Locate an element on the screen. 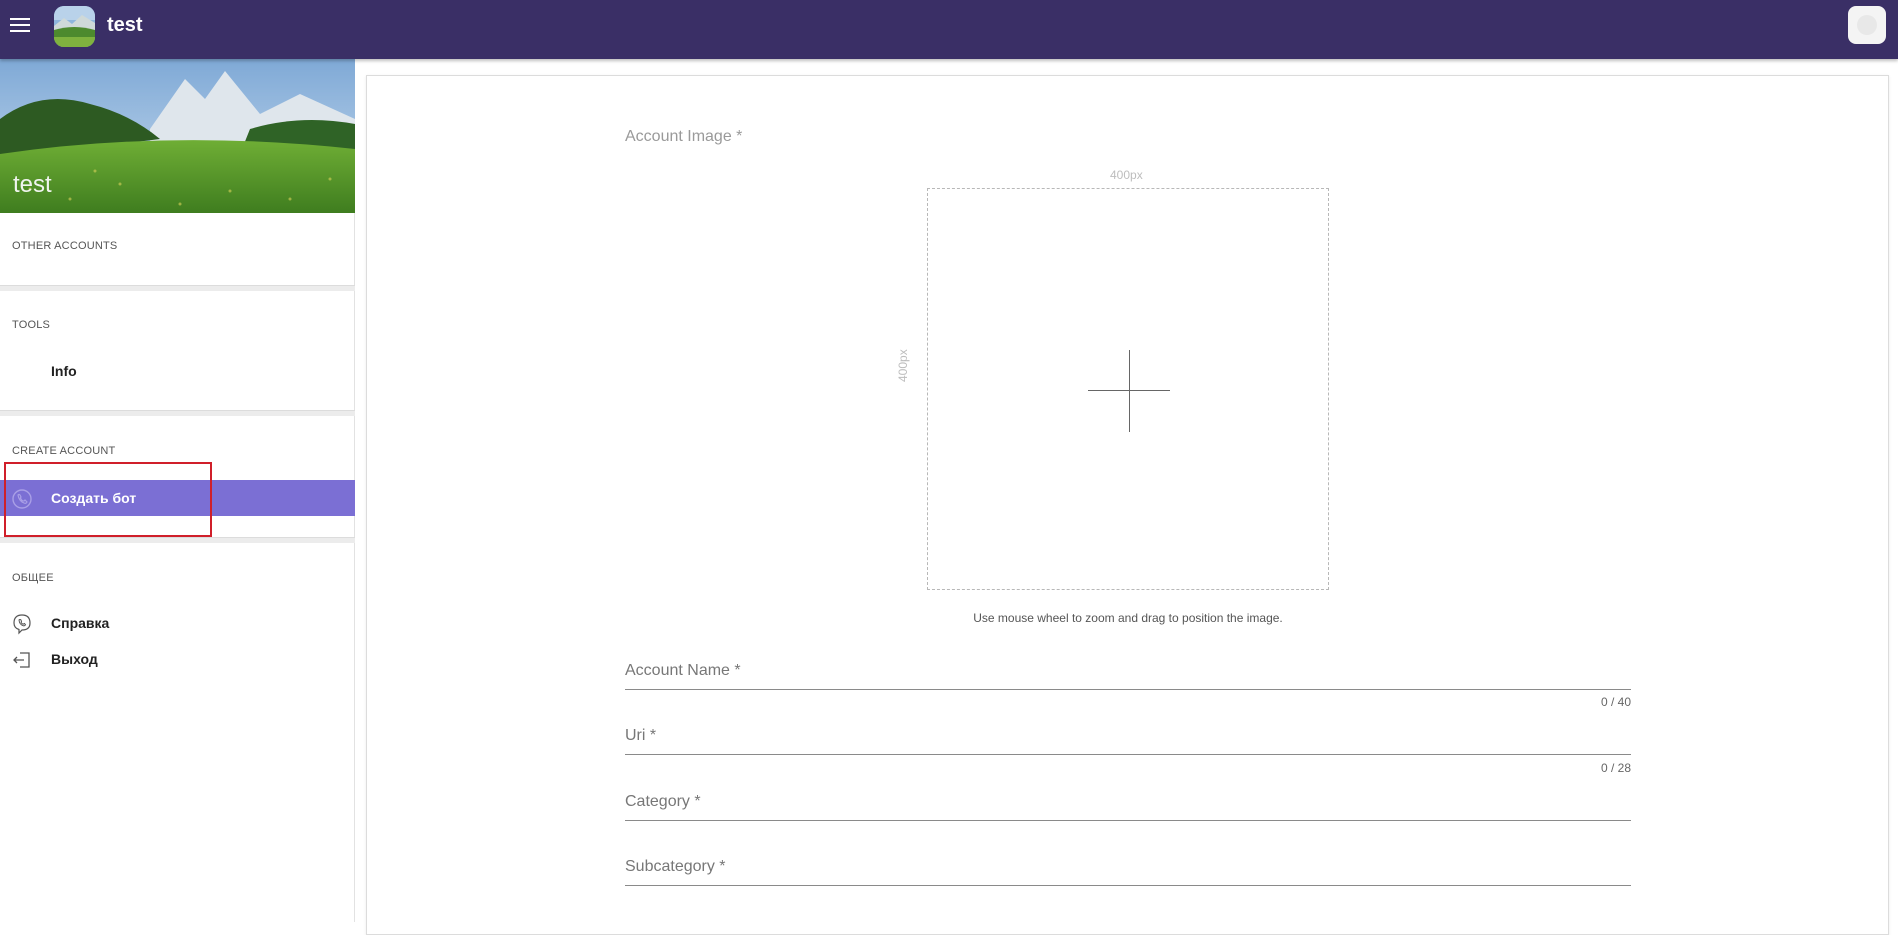 This screenshot has width=1898, height=935. section-create-account: CREATE ACCOUNT is located at coordinates (64, 451).